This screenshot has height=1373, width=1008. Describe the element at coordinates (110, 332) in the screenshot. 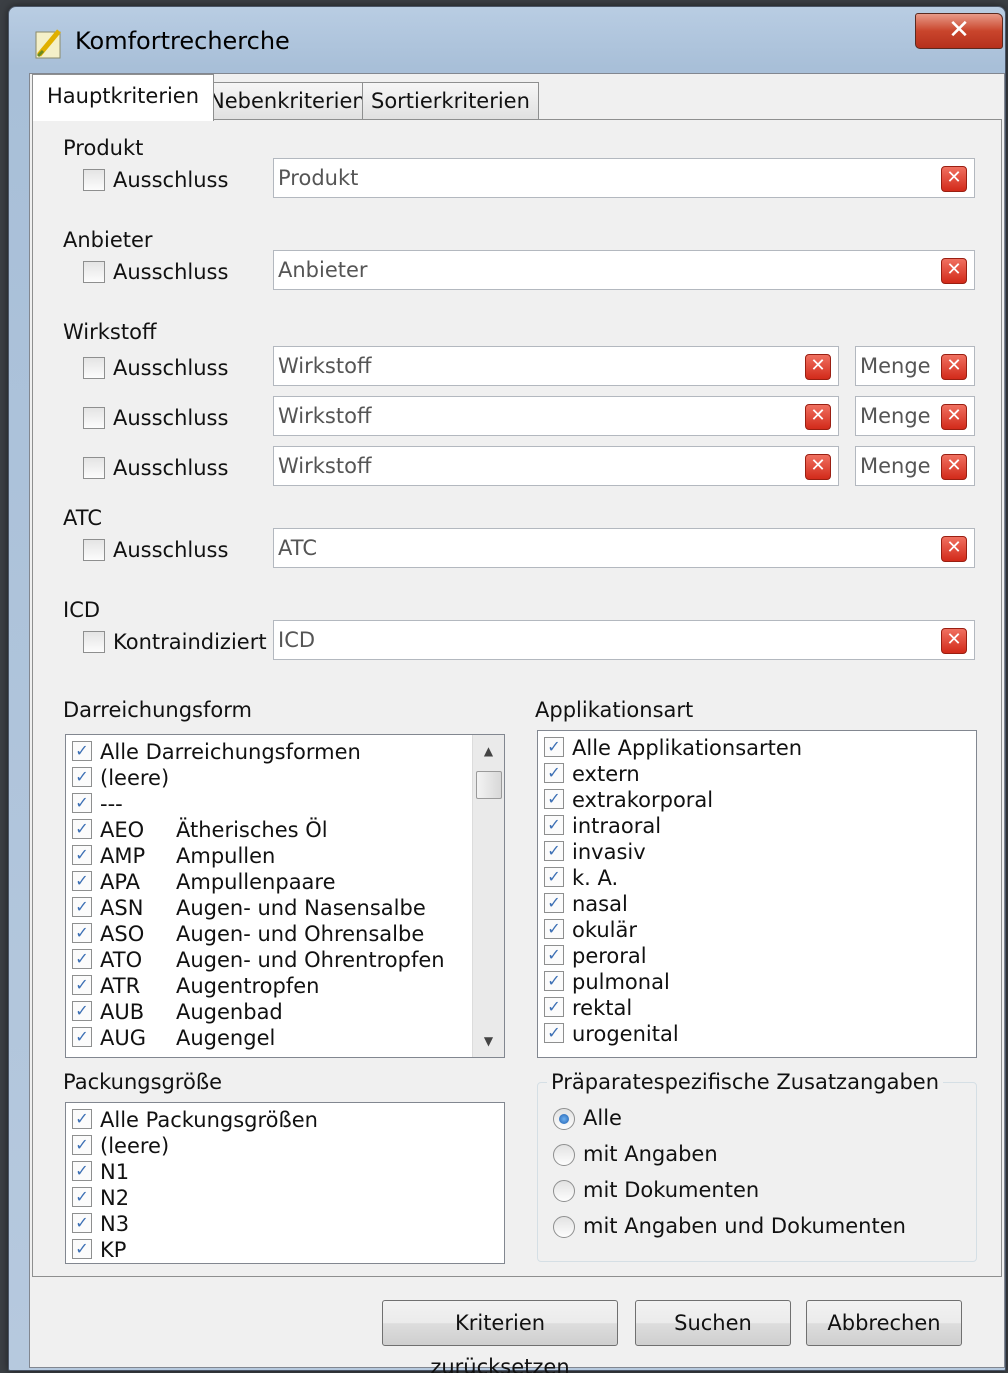

I see `wirkstoff-label: Wirkstoff` at that location.